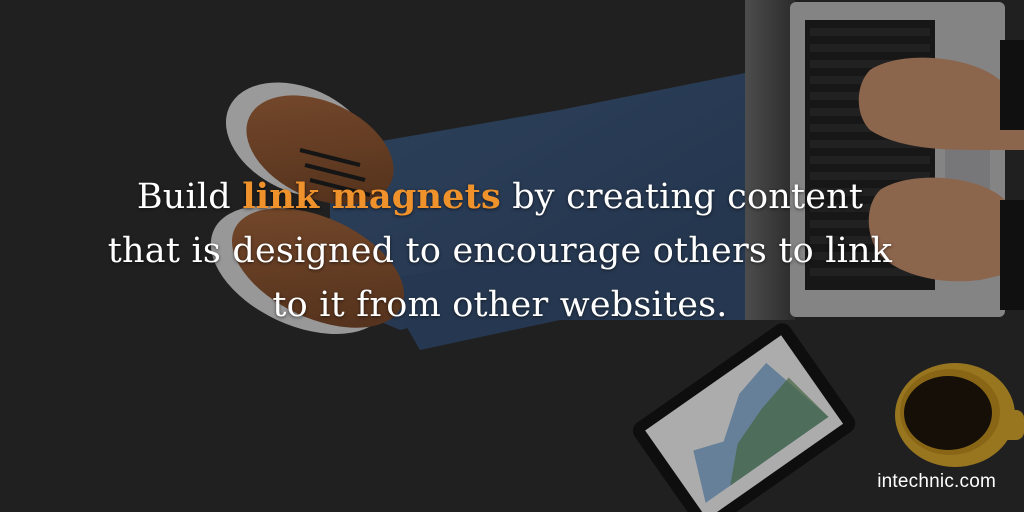 The image size is (1024, 512). Describe the element at coordinates (936, 481) in the screenshot. I see `brand-url: intechnic.com` at that location.